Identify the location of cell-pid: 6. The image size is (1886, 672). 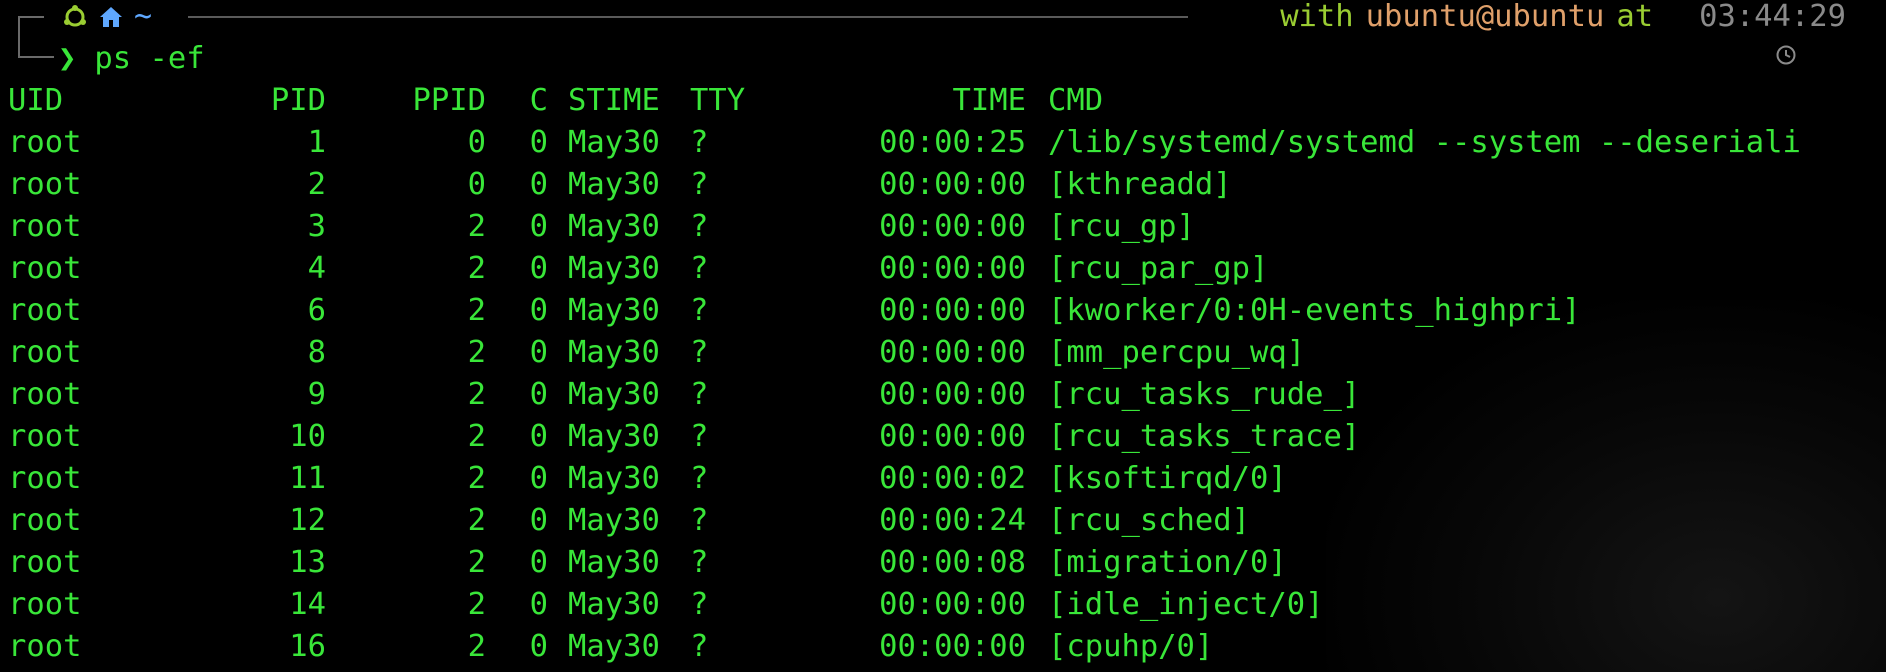
(316, 310).